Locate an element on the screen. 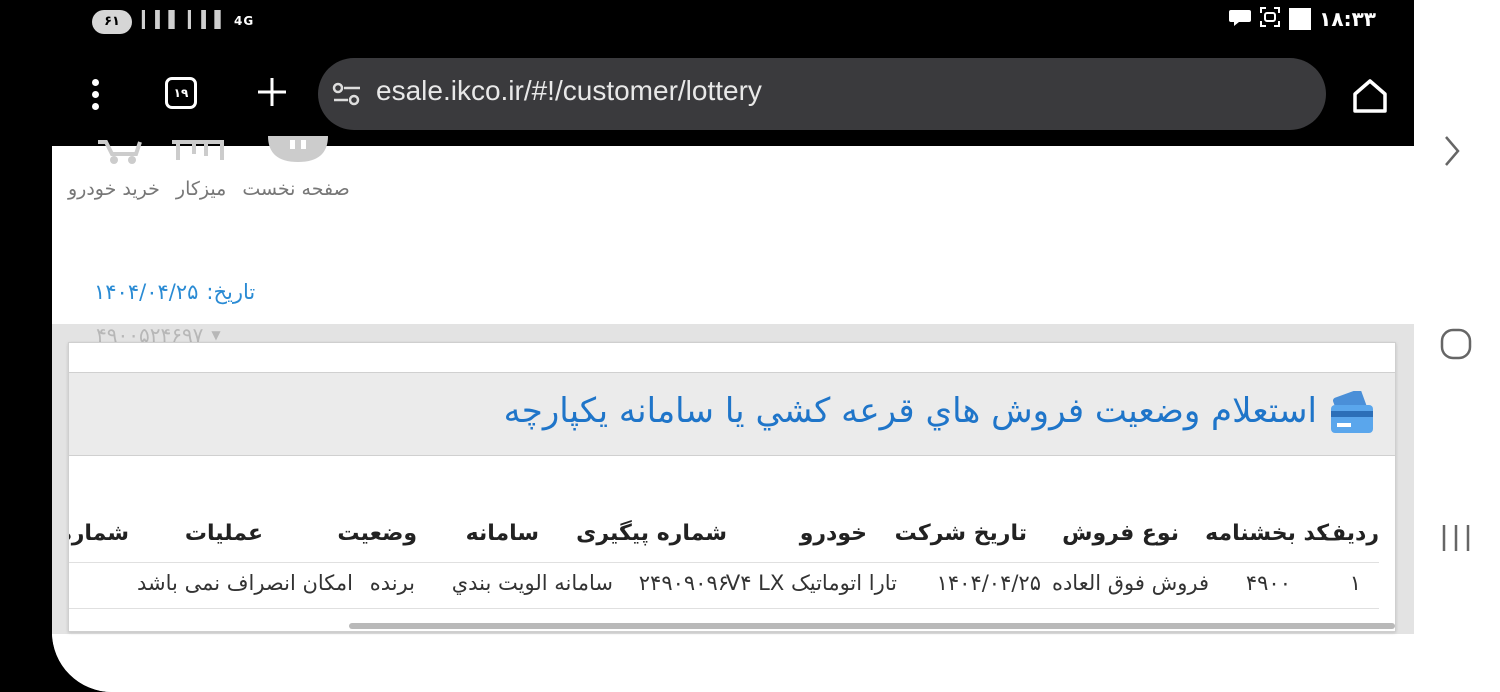 The height and width of the screenshot is (692, 1500). chevron-down-icon: ▼ is located at coordinates (216, 335).